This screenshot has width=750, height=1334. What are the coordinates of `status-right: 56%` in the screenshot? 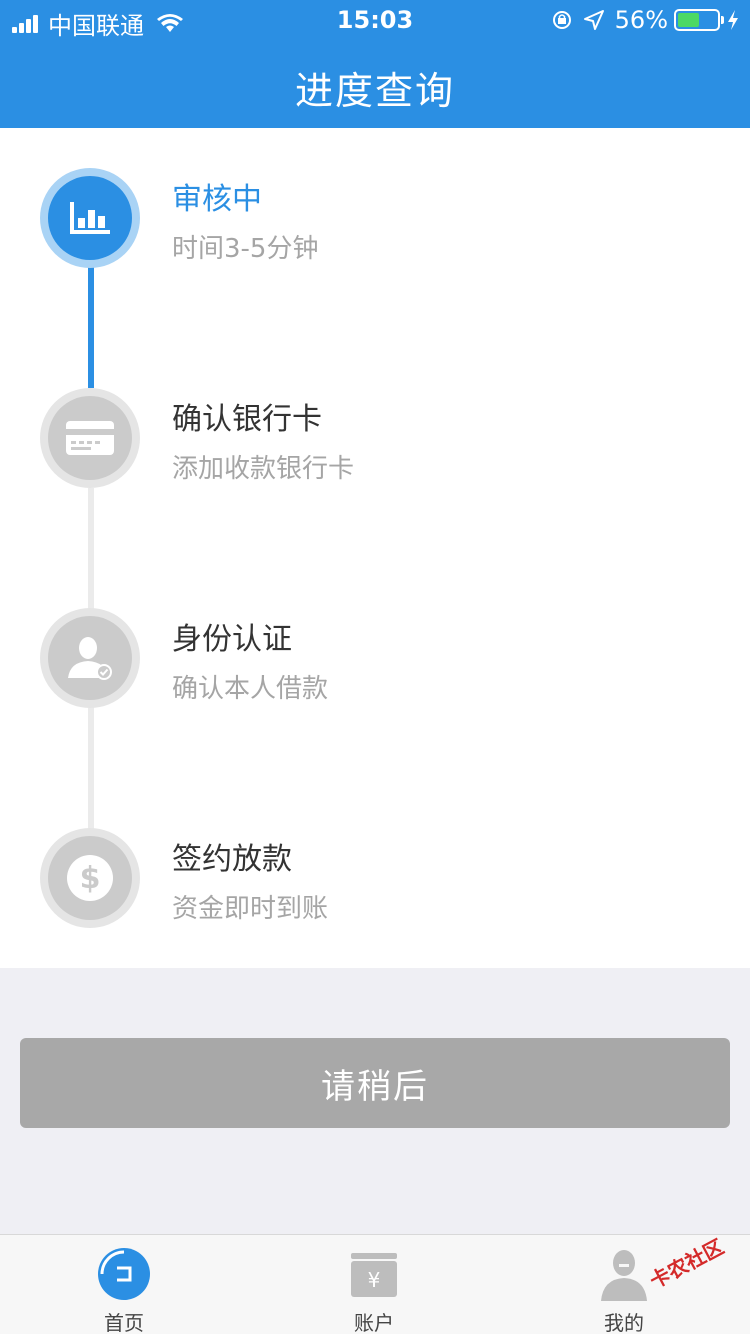 It's located at (645, 20).